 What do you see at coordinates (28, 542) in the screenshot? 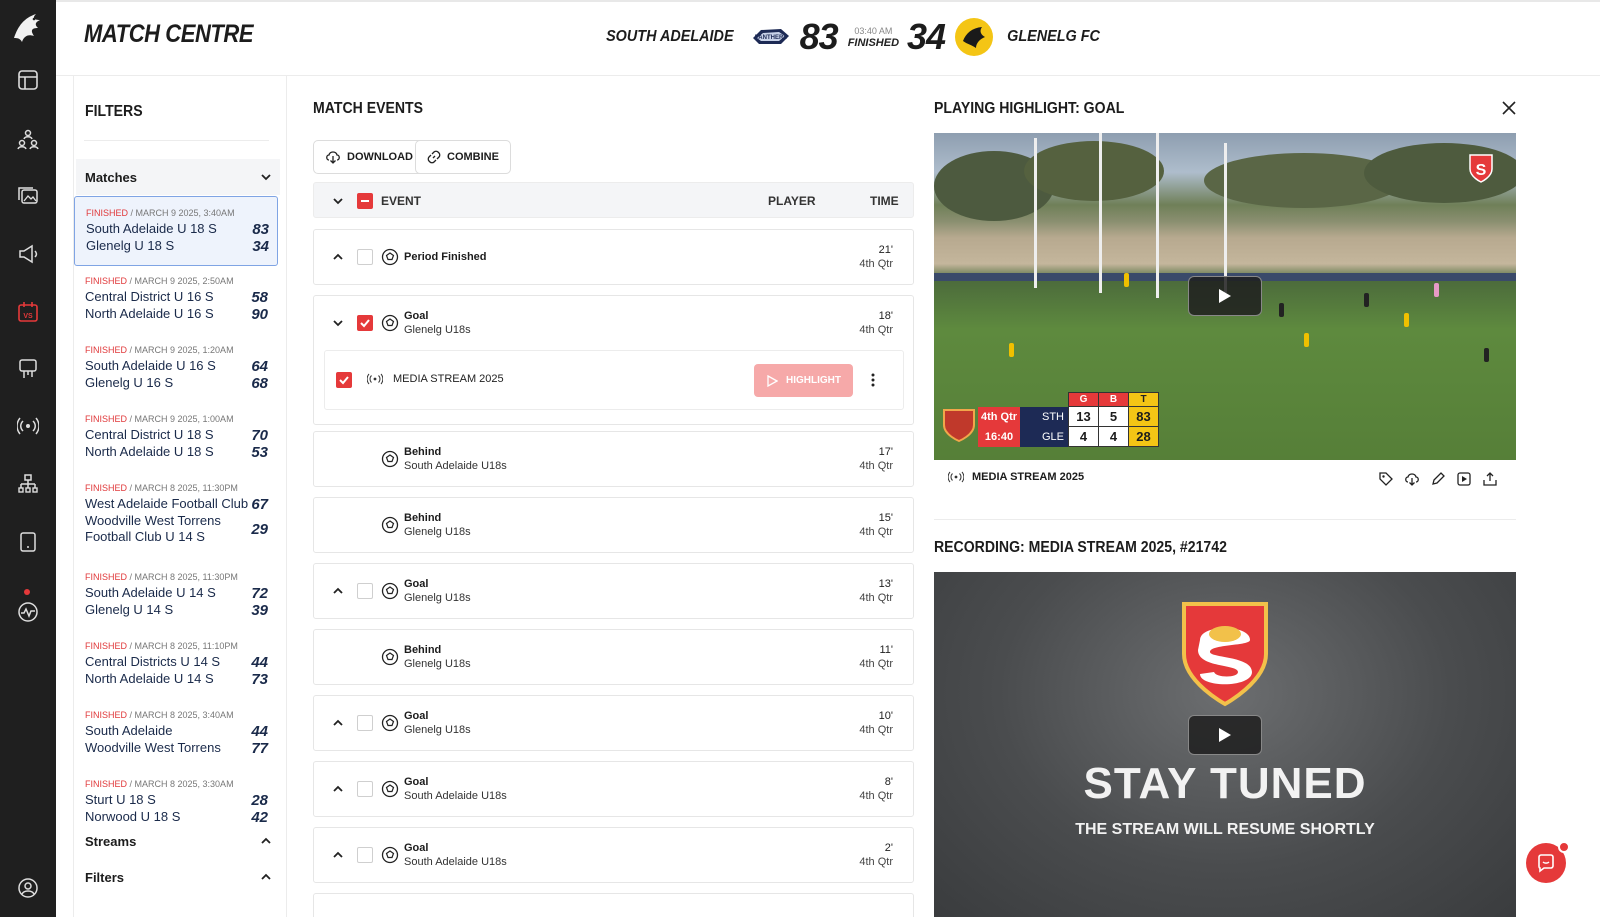
I see `tablet-nav` at bounding box center [28, 542].